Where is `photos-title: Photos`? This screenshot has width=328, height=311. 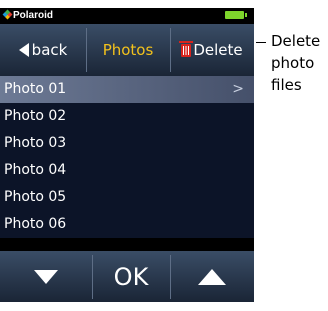 photos-title: Photos is located at coordinates (128, 50).